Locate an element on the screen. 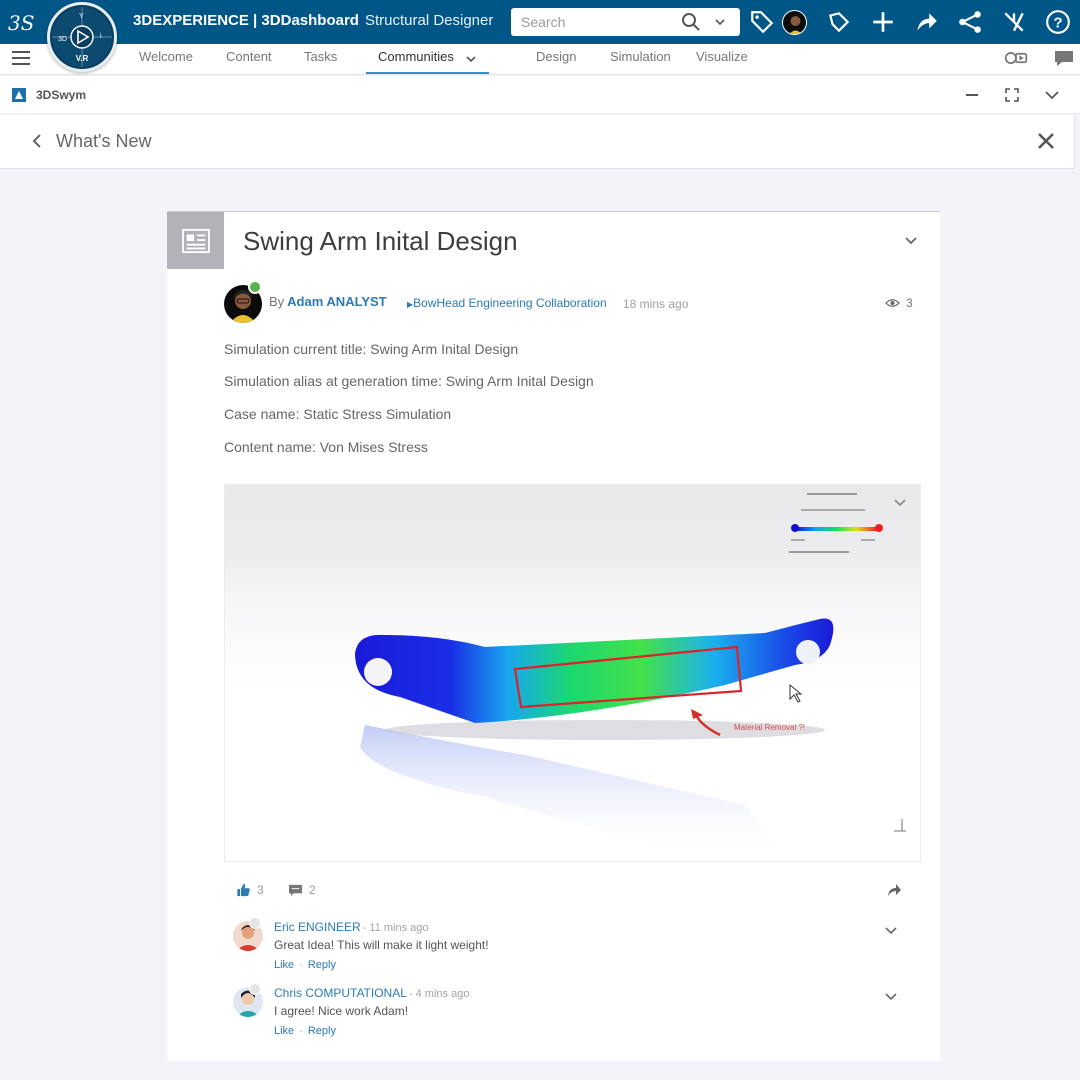 Image resolution: width=1080 pixels, height=1080 pixels. community-link: ▶BowHead Engineering Collaboration is located at coordinates (507, 303).